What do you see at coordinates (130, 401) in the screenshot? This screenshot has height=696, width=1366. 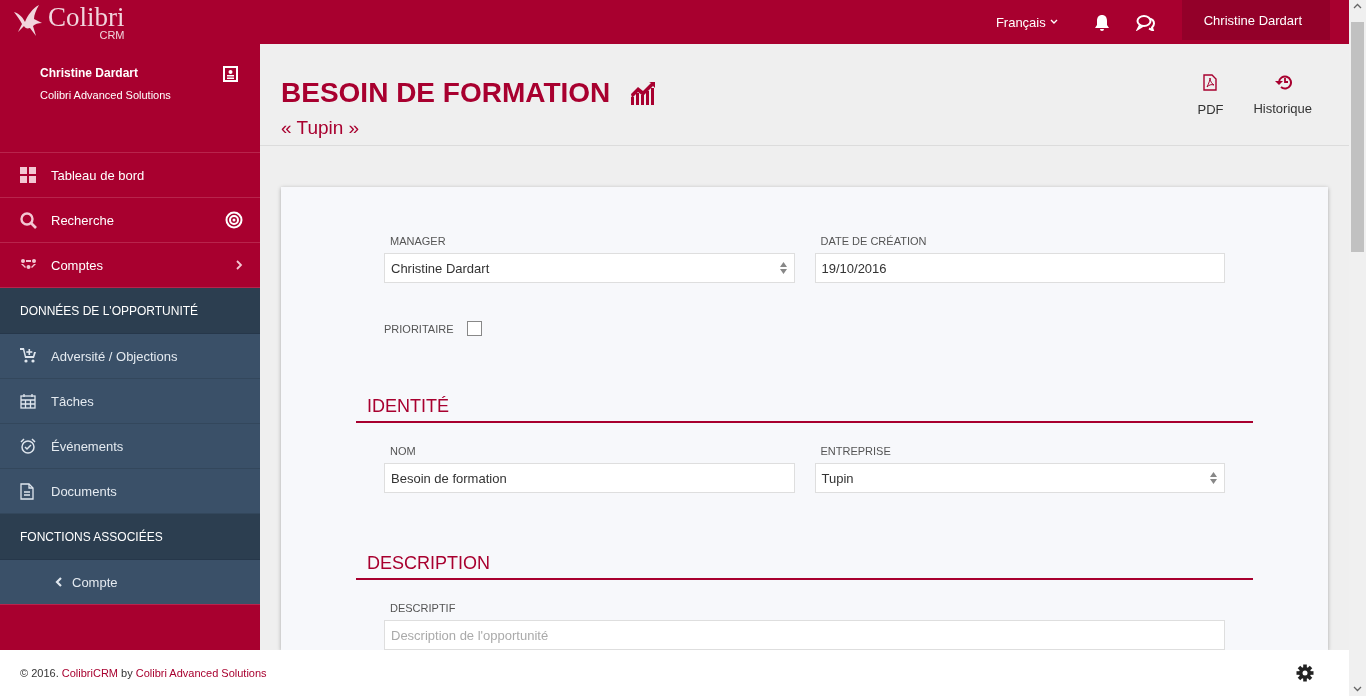 I see `sidebar-item: Tâches` at bounding box center [130, 401].